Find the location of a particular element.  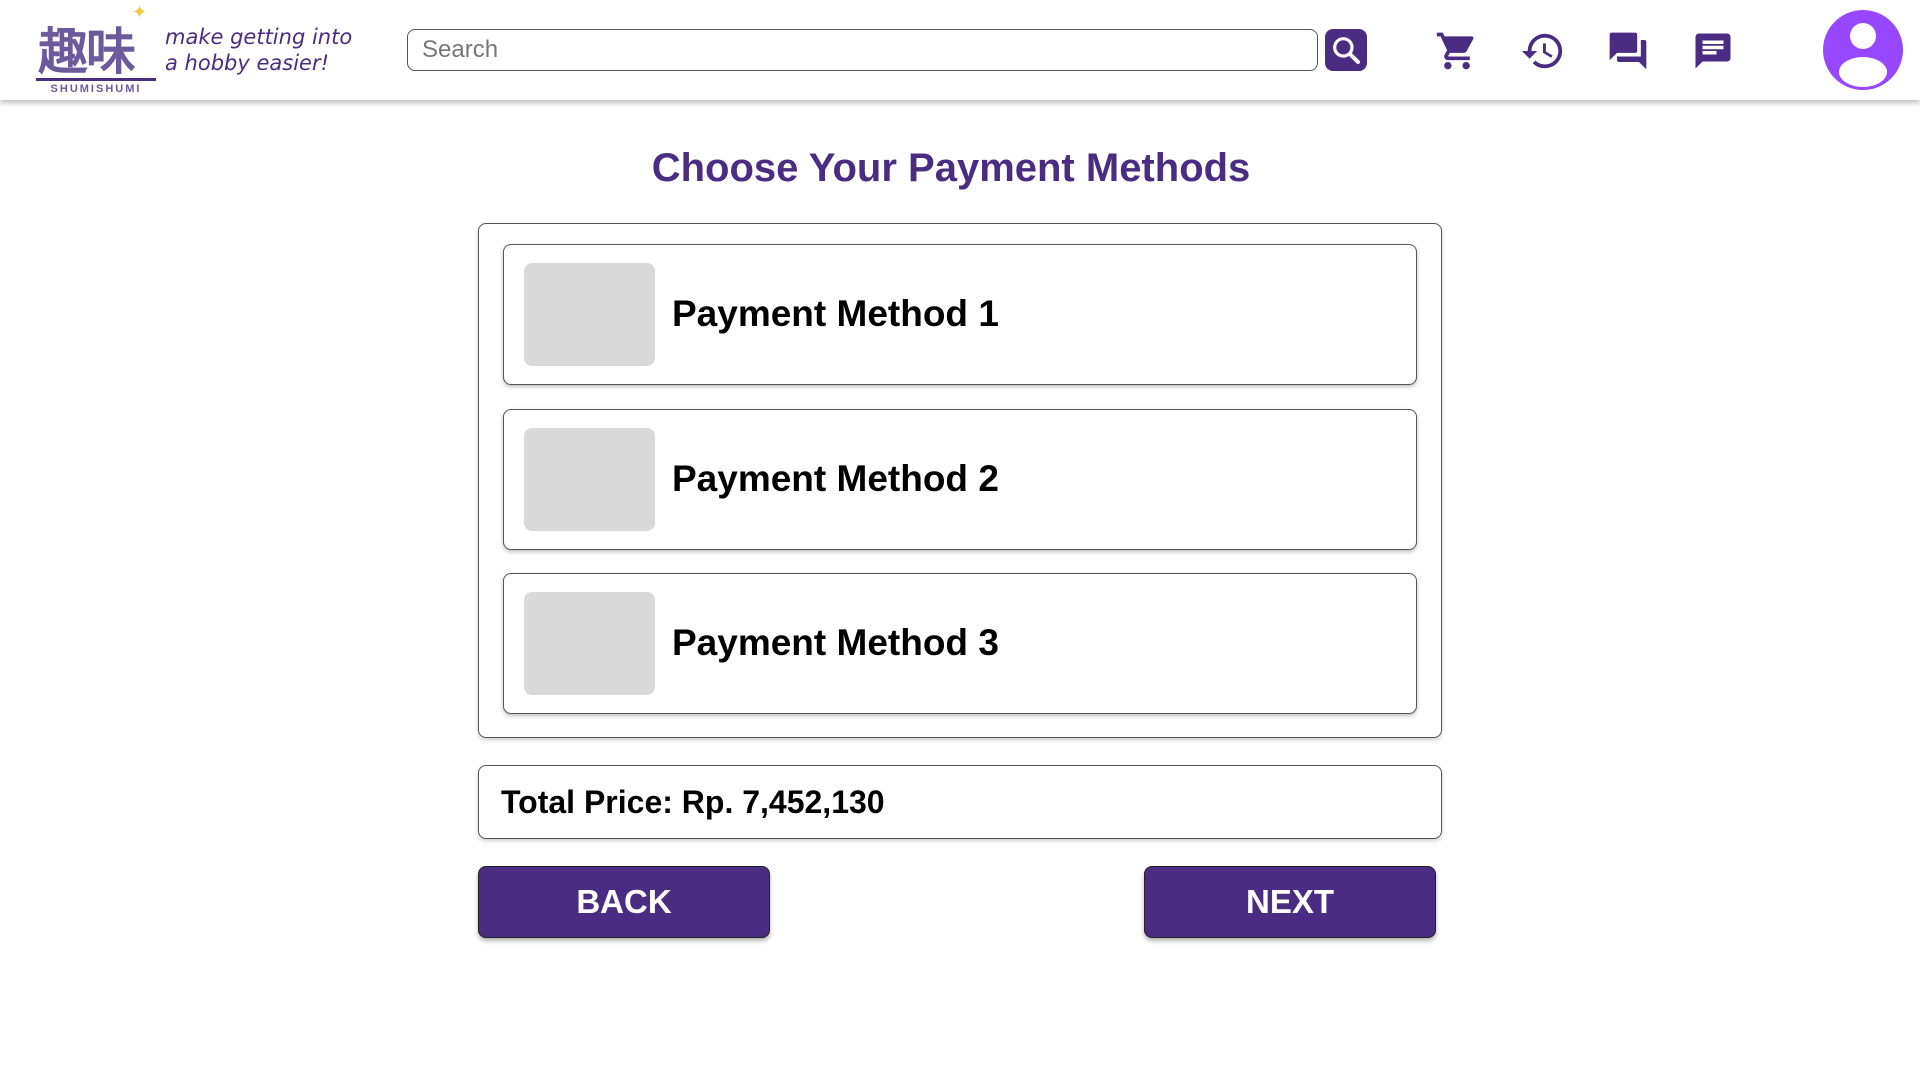

search-button is located at coordinates (1346, 50).